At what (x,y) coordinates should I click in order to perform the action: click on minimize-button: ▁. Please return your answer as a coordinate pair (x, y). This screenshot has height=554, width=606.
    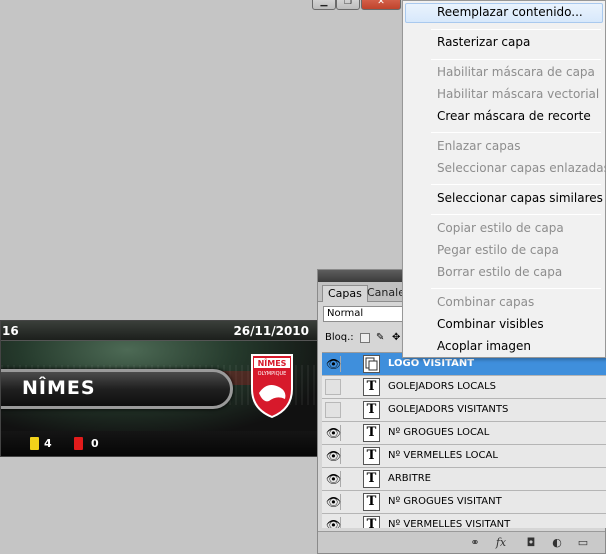
    Looking at the image, I should click on (324, 5).